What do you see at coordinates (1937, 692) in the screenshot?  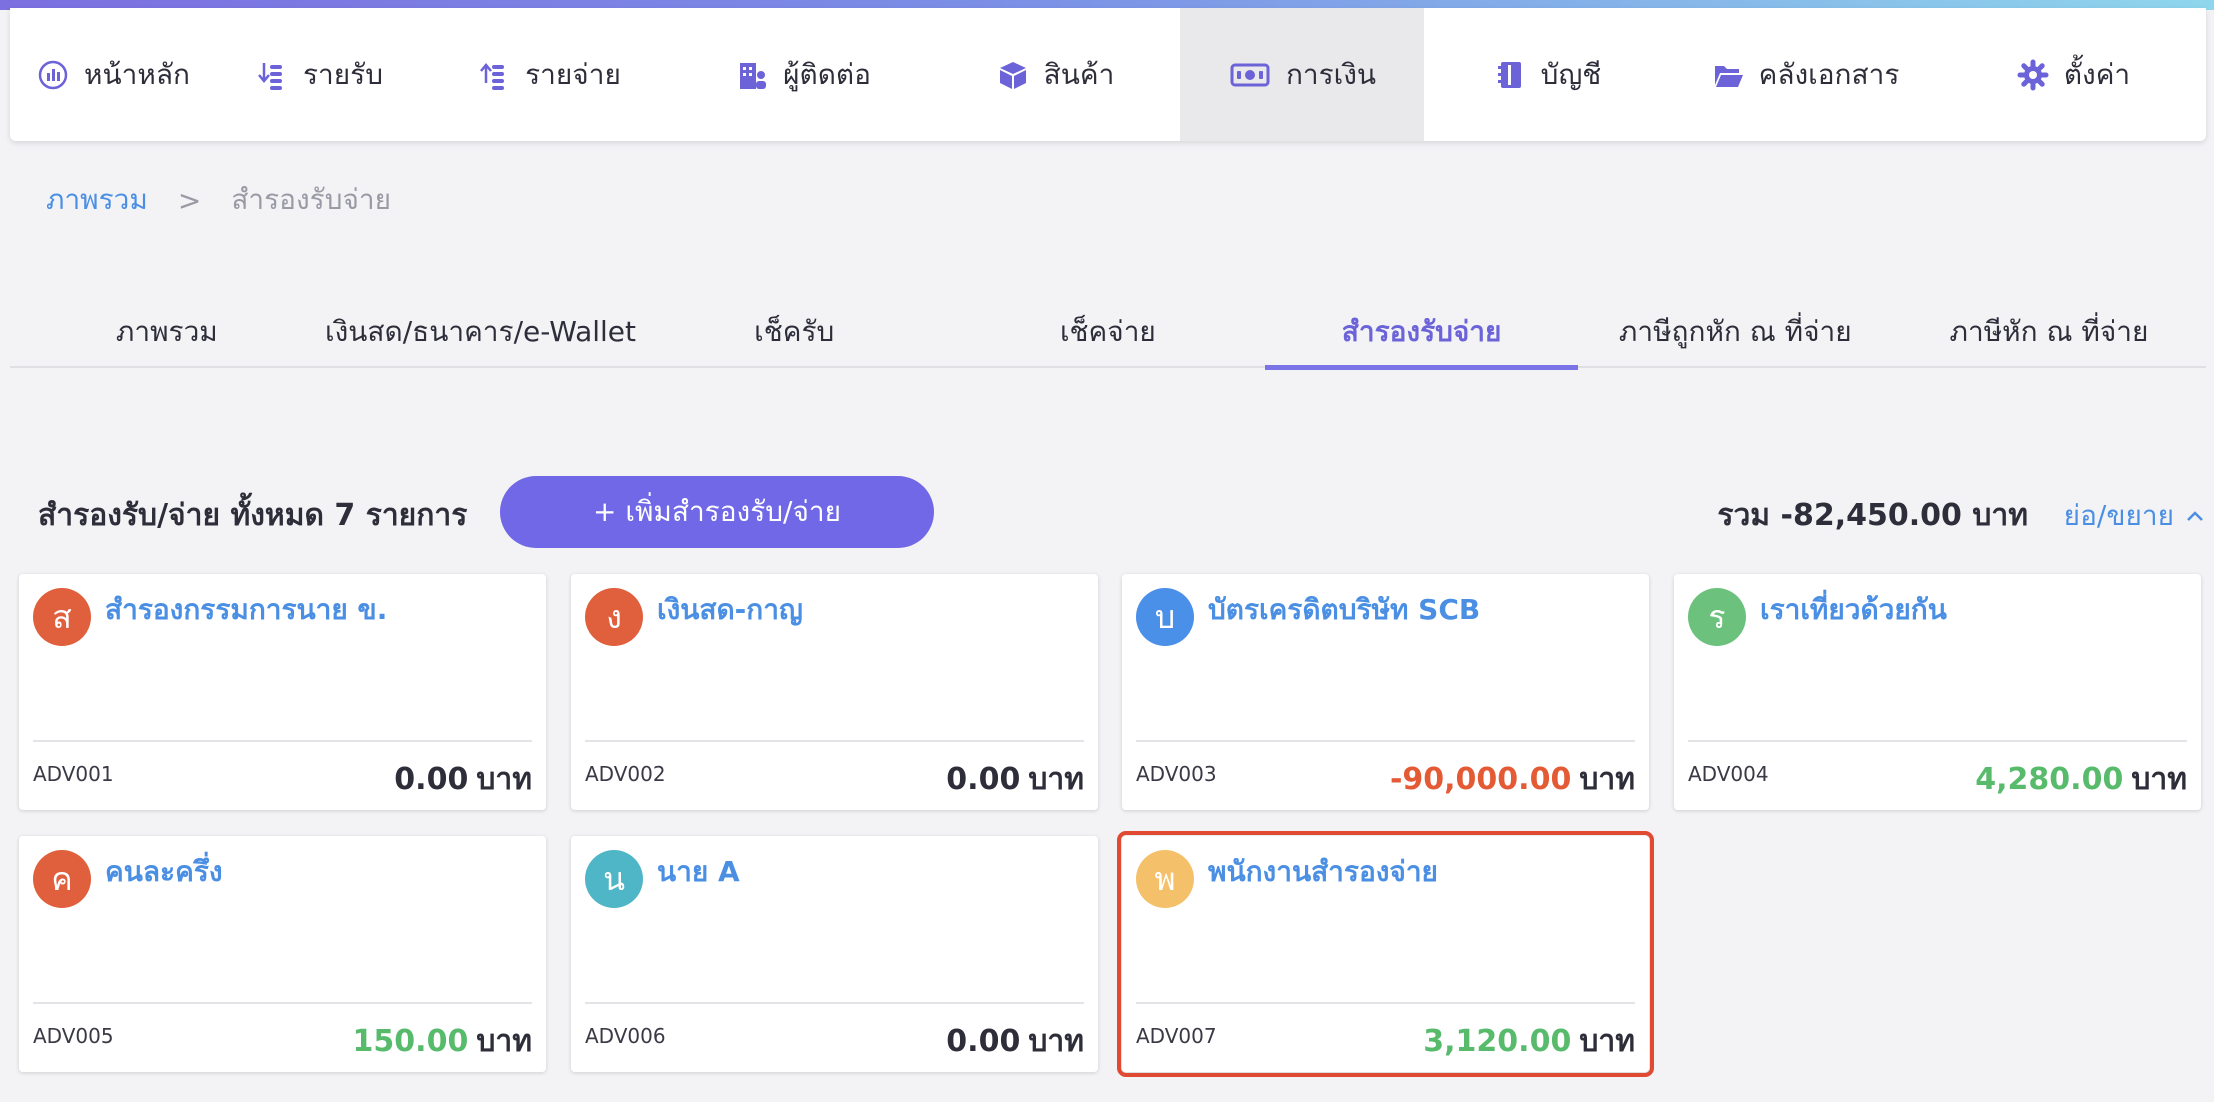 I see `advance-card: ร เราเที่ยวด้วยกัน ADV004 4,280.00 บาท` at bounding box center [1937, 692].